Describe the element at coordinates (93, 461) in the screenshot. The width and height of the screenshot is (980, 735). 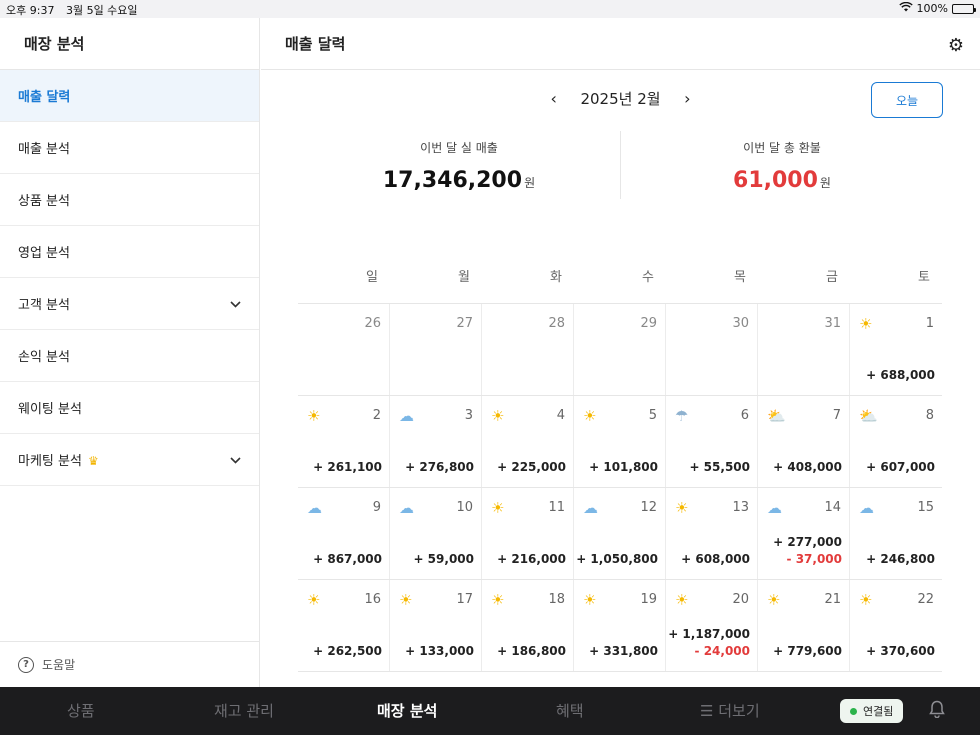
I see `crown-icon: ♛` at that location.